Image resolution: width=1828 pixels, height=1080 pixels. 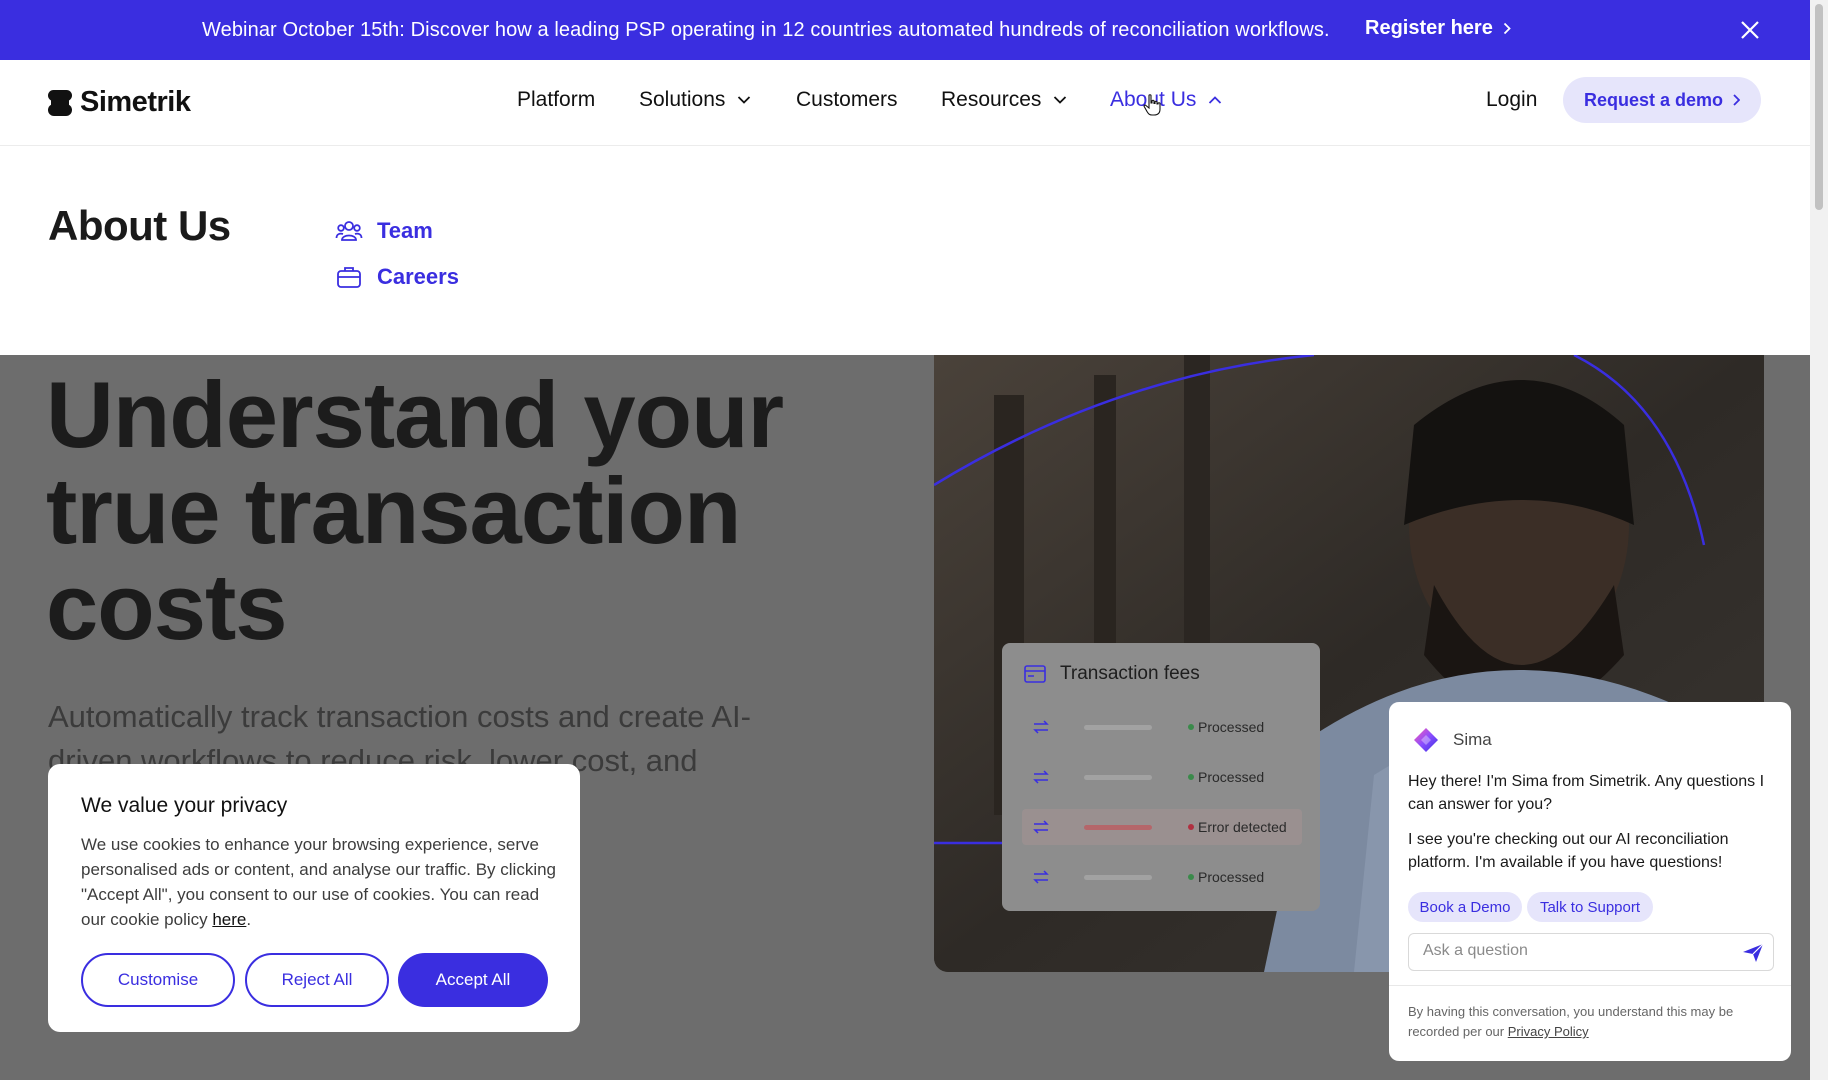 I want to click on chat-agent-name: Sima, so click(x=1472, y=739).